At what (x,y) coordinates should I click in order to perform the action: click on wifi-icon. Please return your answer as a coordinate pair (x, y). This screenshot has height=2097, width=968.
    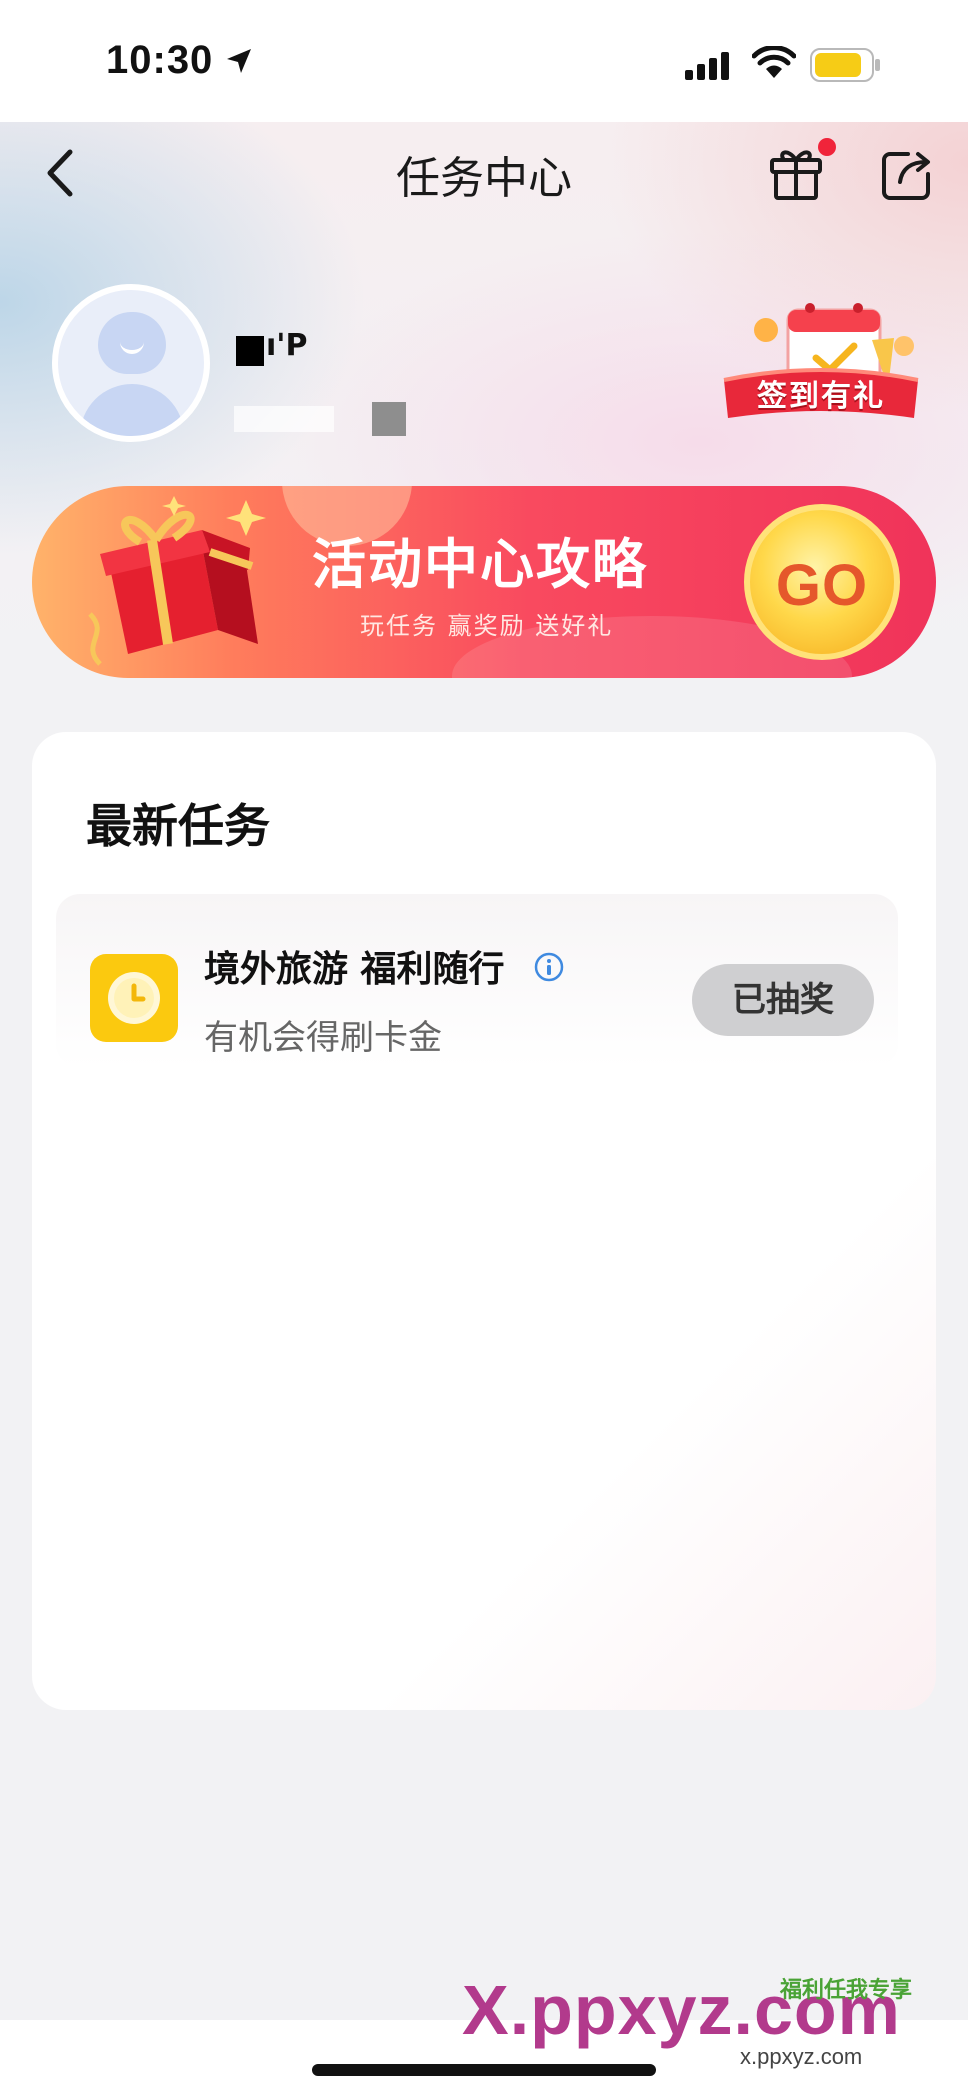
    Looking at the image, I should click on (774, 62).